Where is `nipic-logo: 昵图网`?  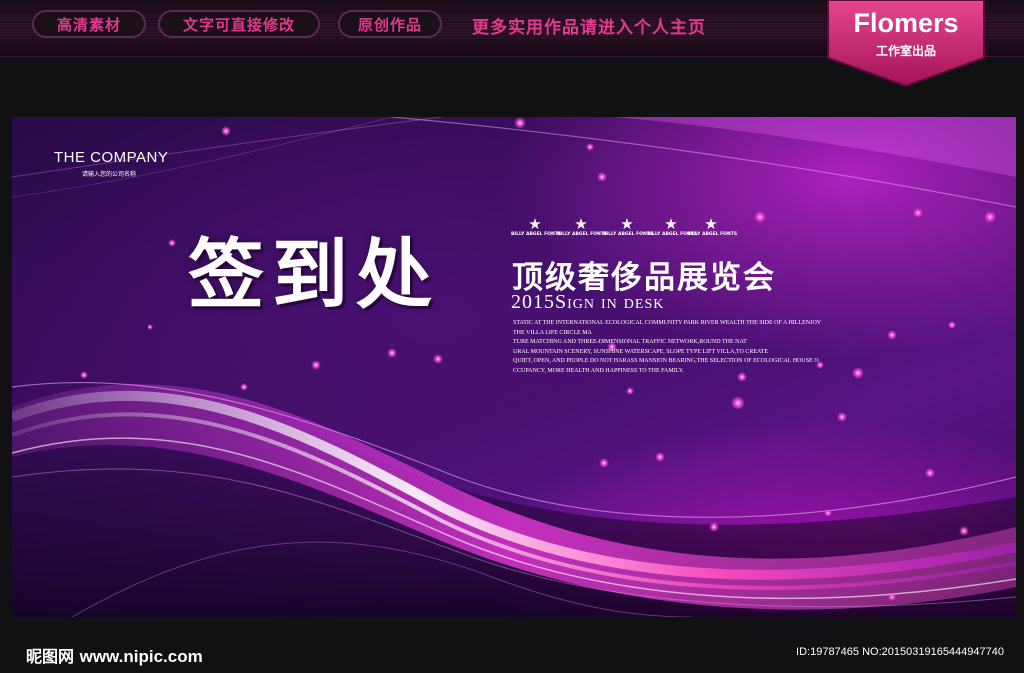 nipic-logo: 昵图网 is located at coordinates (50, 656).